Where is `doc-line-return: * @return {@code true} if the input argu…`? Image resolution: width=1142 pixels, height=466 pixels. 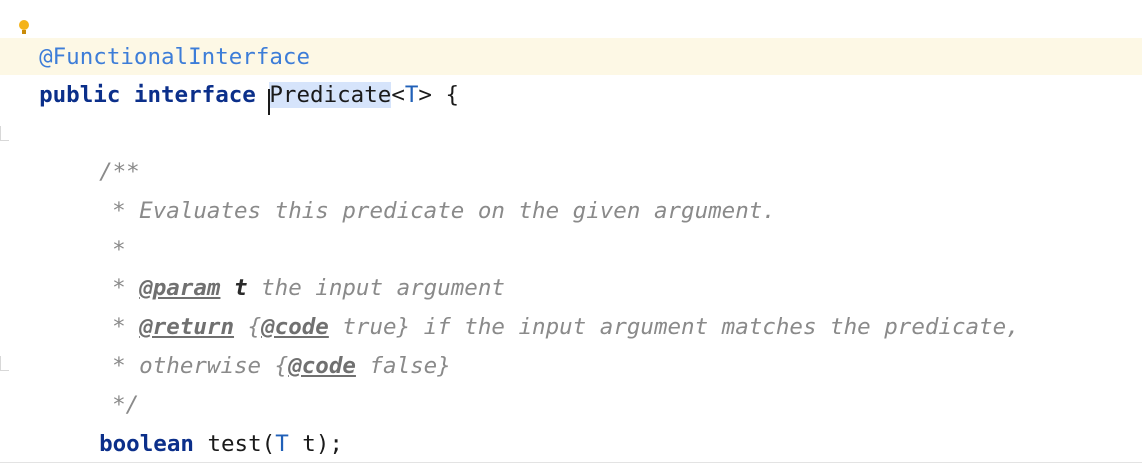
doc-line-return: * @return {@code true} if the input argu… is located at coordinates (552, 305).